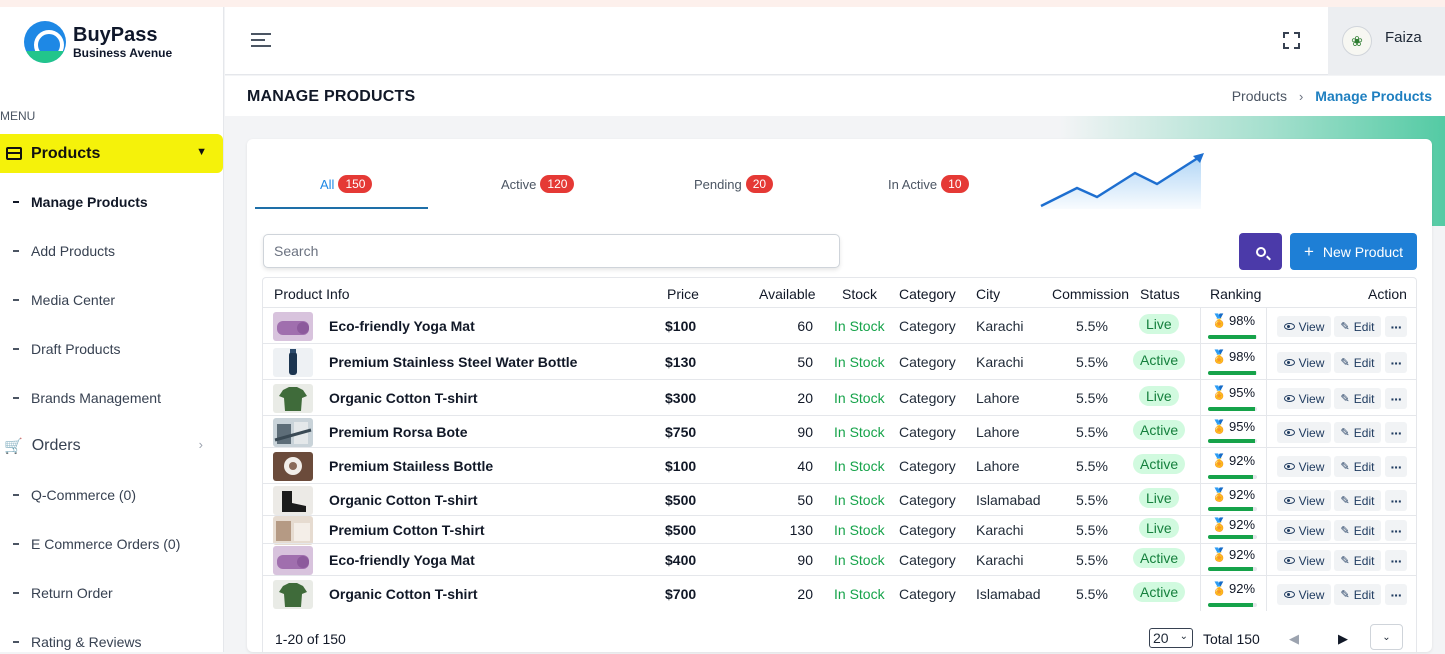 Image resolution: width=1445 pixels, height=654 pixels. I want to click on search-input, so click(551, 251).